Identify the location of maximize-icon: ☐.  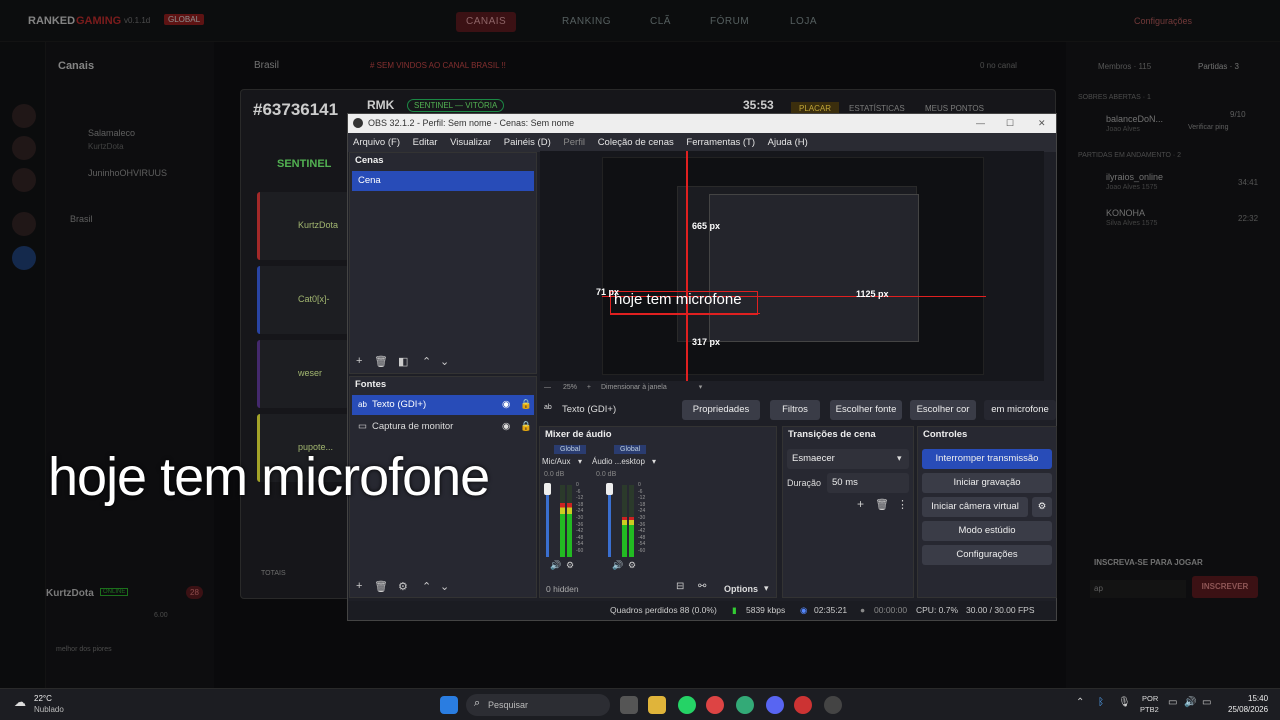
(1010, 123).